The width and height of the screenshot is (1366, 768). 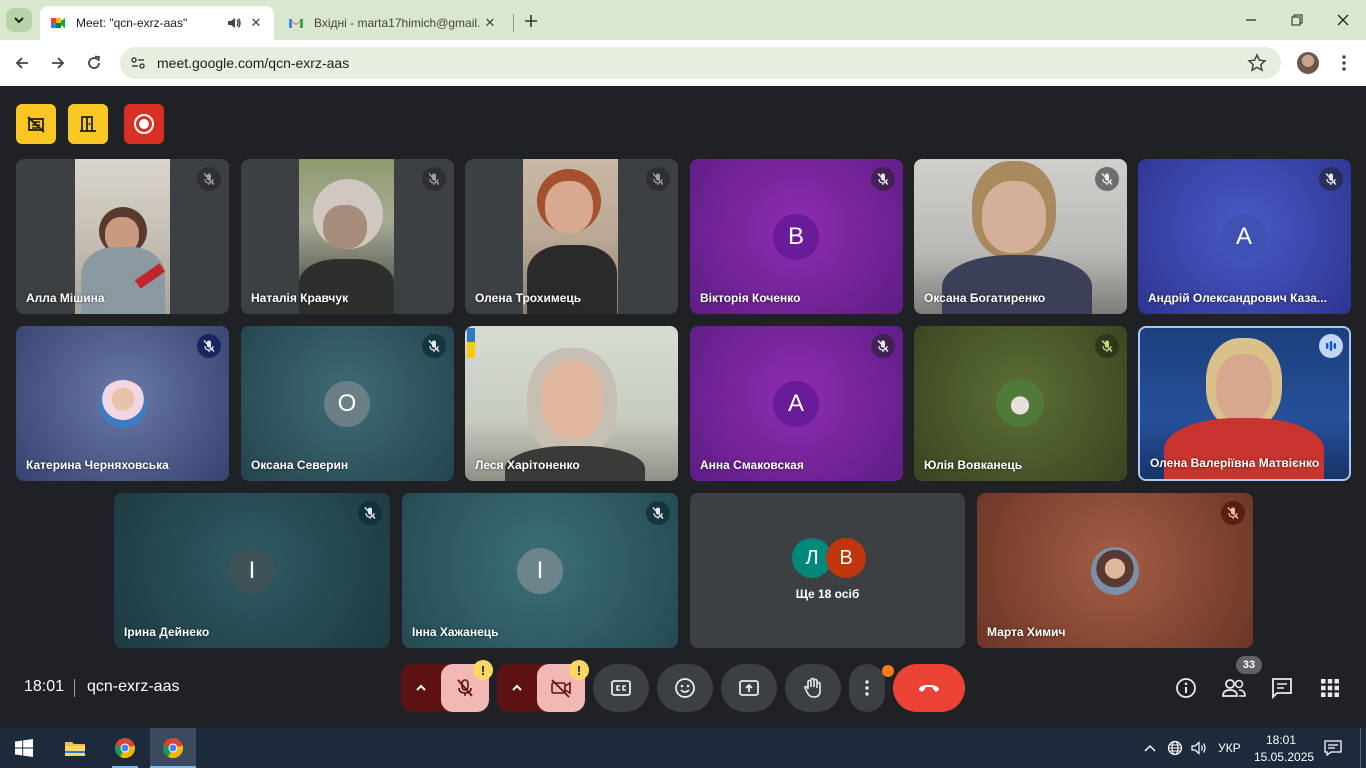 I want to click on minimize-icon, so click(x=1251, y=20).